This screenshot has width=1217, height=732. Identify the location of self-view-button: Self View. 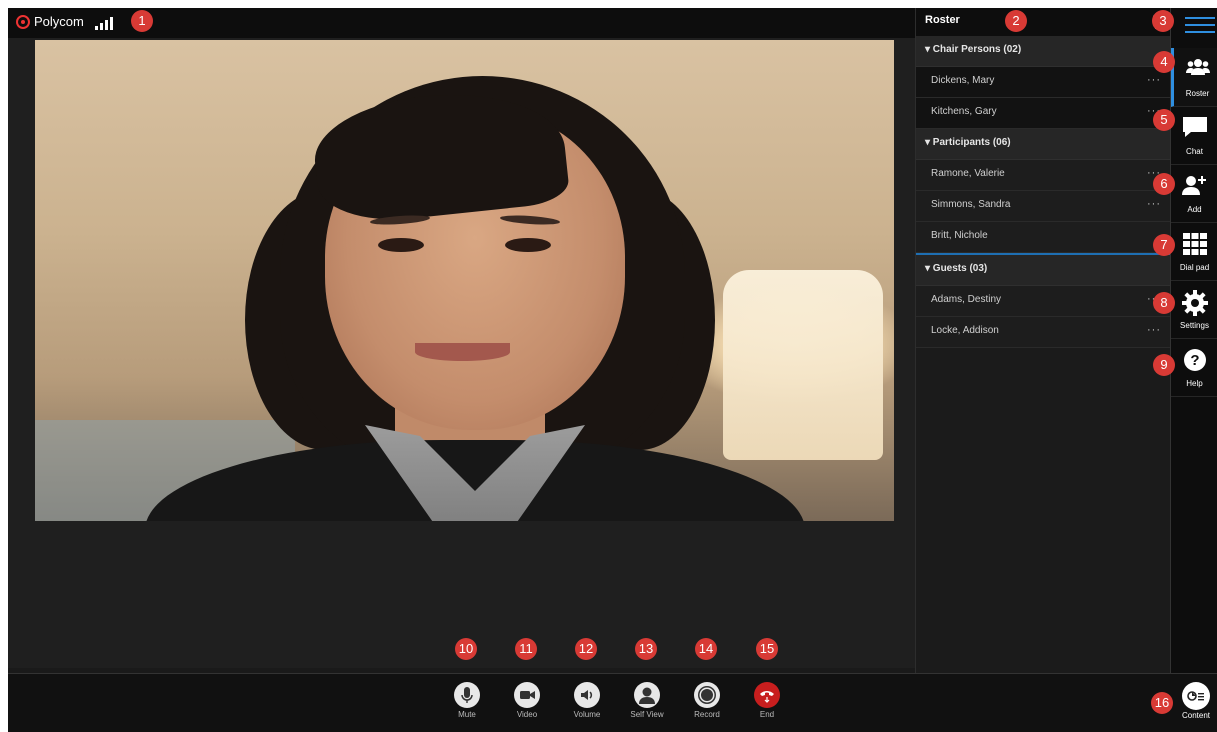
(647, 700).